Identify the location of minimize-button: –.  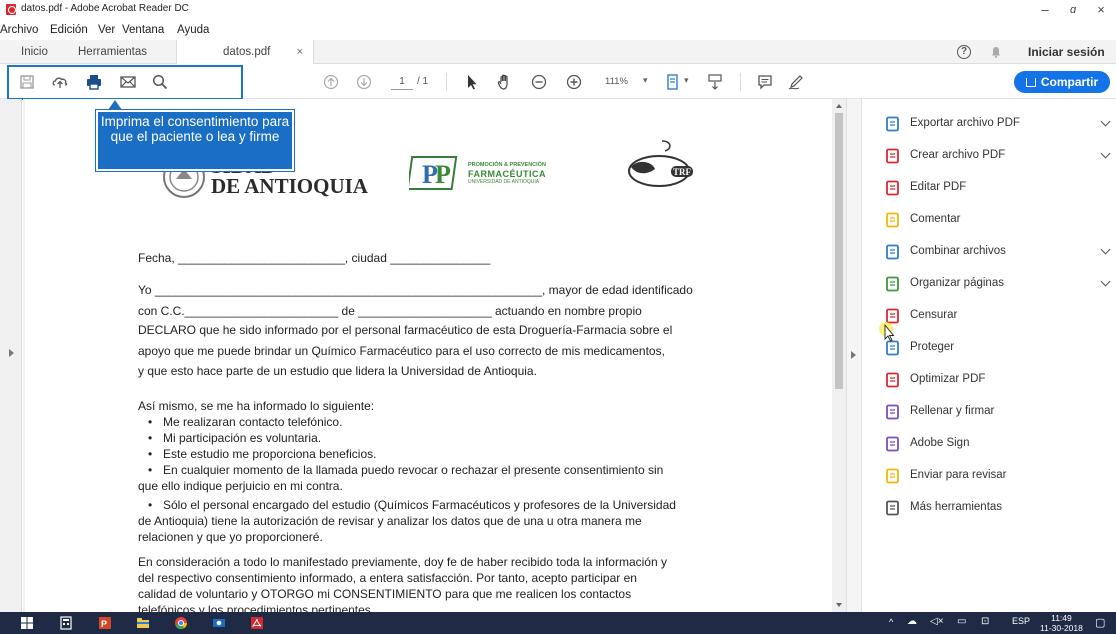
(1045, 10).